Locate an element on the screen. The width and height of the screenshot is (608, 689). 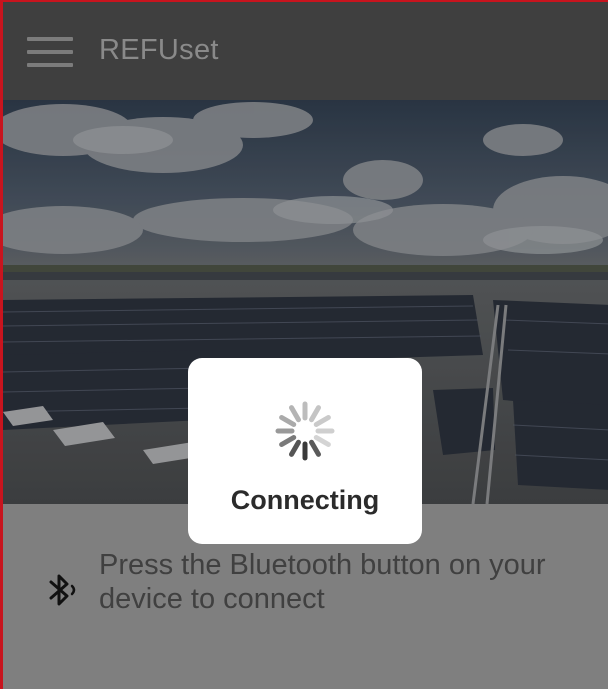
connecting-dialog: Connecting is located at coordinates (305, 451).